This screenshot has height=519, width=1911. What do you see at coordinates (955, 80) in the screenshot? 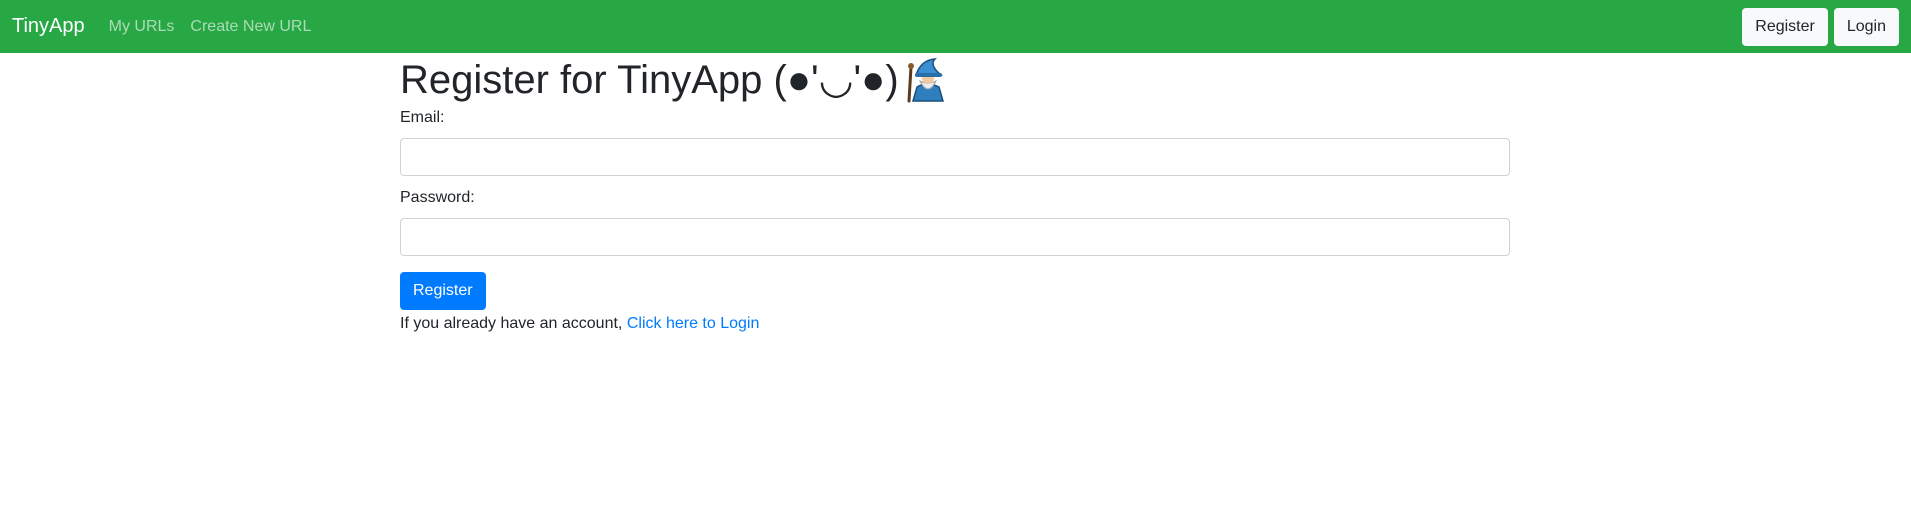
I see `page-title: Register for TinyApp (●'◡'●)` at bounding box center [955, 80].